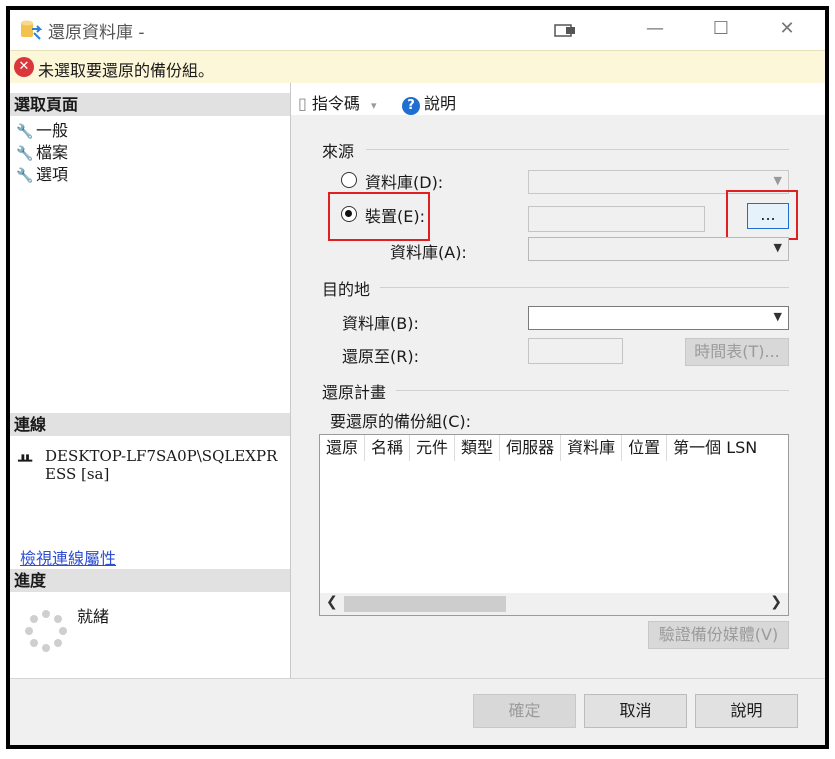  What do you see at coordinates (52, 152) in the screenshot?
I see `page-item-label: 檔案` at bounding box center [52, 152].